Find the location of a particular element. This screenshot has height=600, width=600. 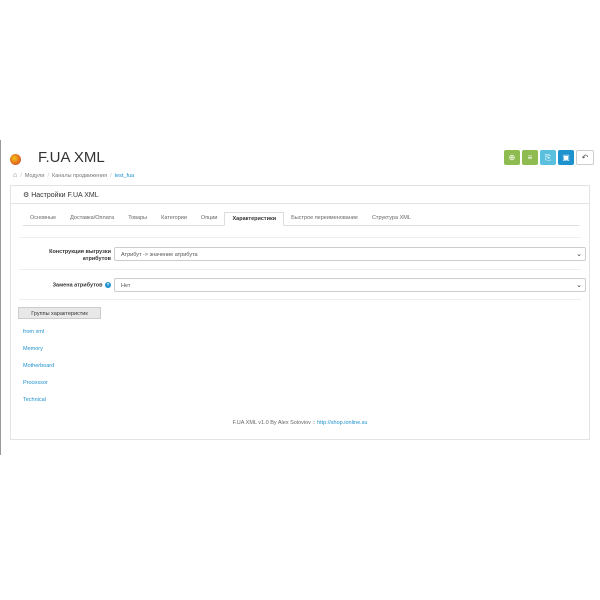

tab-basic: Основные is located at coordinates (43, 219).